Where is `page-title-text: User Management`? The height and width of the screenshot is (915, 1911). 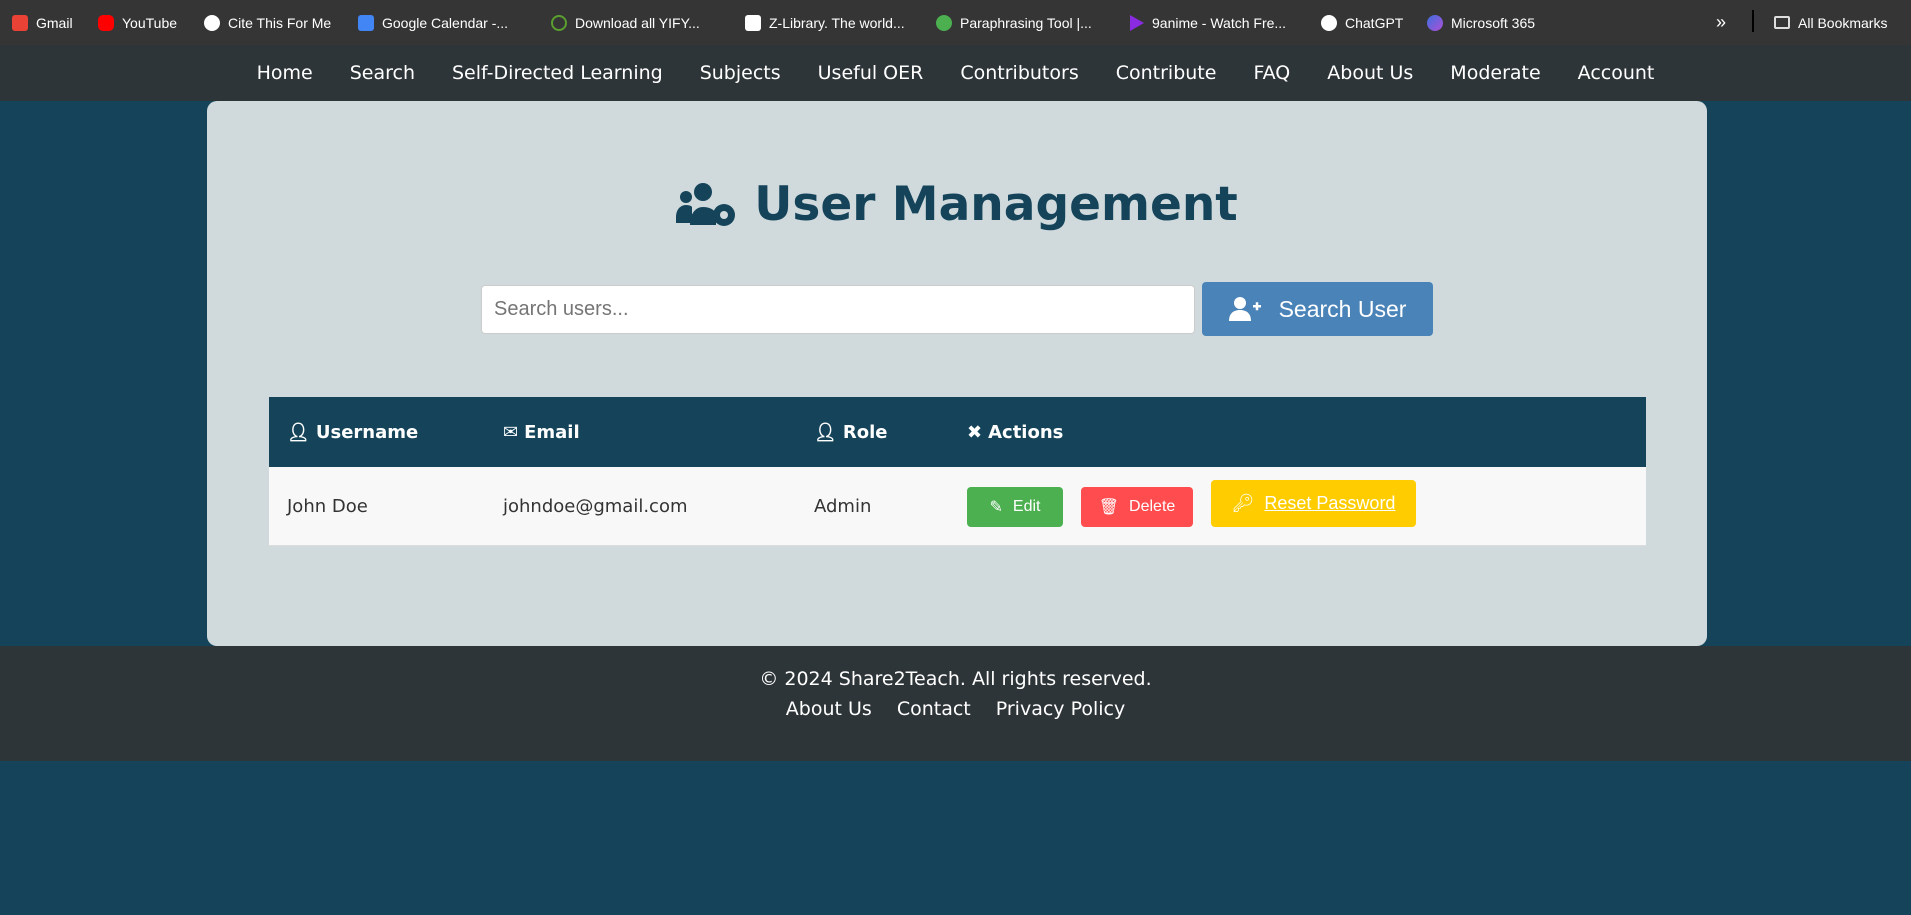
page-title-text: User Management is located at coordinates (996, 204).